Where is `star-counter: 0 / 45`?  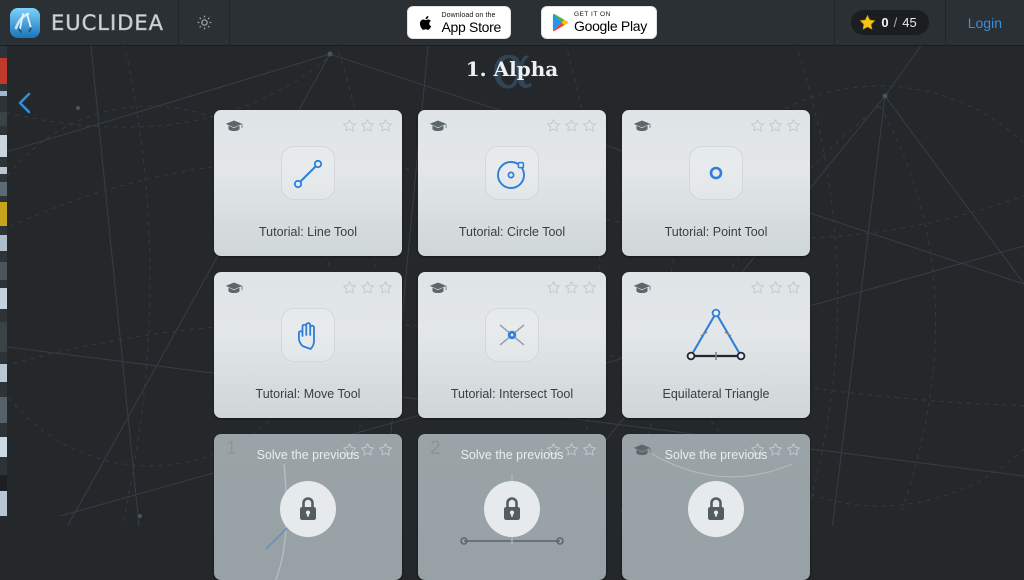
star-counter: 0 / 45 is located at coordinates (890, 22).